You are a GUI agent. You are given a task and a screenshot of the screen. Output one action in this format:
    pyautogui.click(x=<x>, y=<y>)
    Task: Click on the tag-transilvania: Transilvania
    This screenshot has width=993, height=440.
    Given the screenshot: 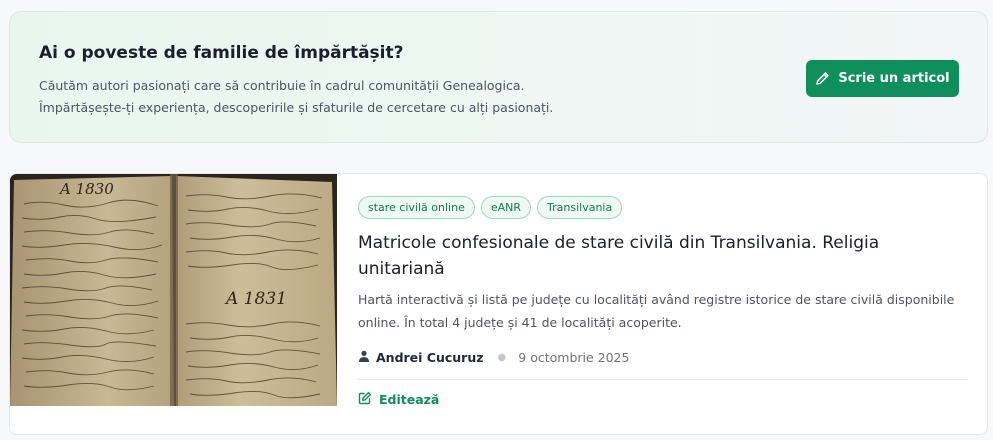 What is the action you would take?
    pyautogui.click(x=580, y=207)
    